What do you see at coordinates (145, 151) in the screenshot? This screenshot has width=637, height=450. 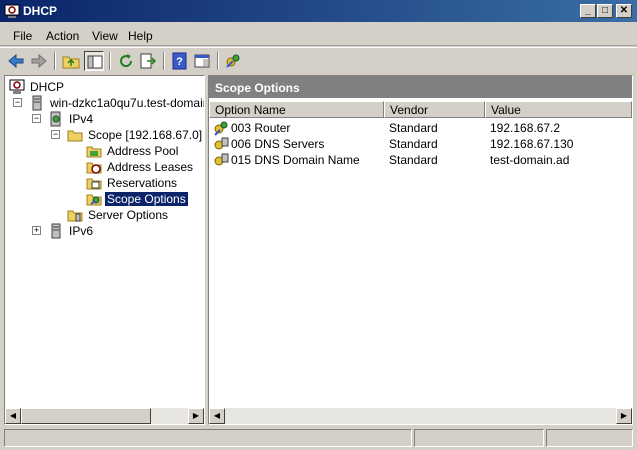 I see `tree-item-address-pool: Address Pool` at bounding box center [145, 151].